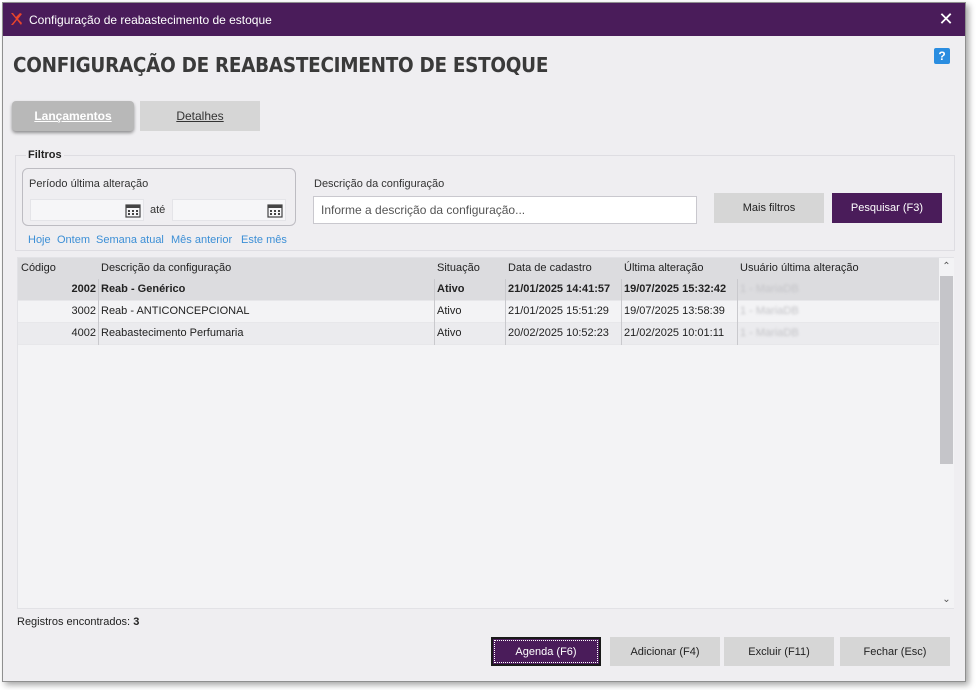  I want to click on quick-link-hoje: Hoje, so click(39, 240).